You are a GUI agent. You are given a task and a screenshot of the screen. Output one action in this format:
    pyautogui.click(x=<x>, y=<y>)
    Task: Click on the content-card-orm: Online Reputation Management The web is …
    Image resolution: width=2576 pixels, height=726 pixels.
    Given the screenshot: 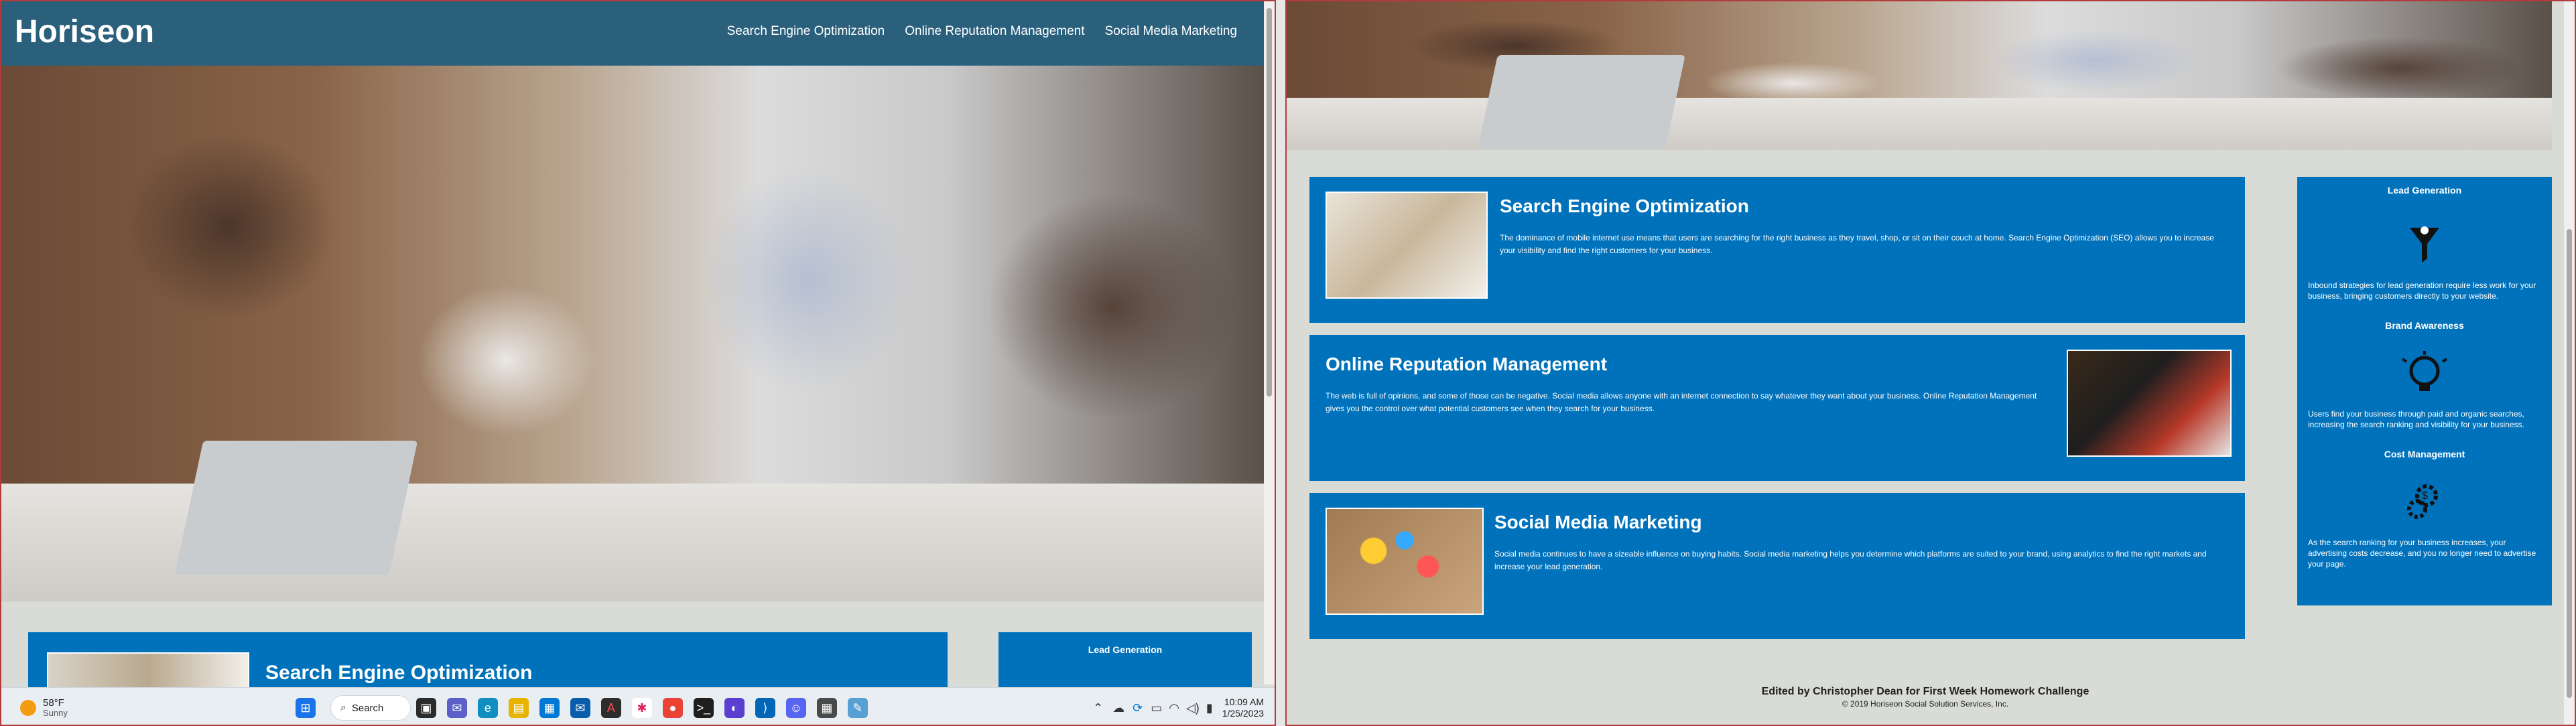 What is the action you would take?
    pyautogui.click(x=1777, y=408)
    